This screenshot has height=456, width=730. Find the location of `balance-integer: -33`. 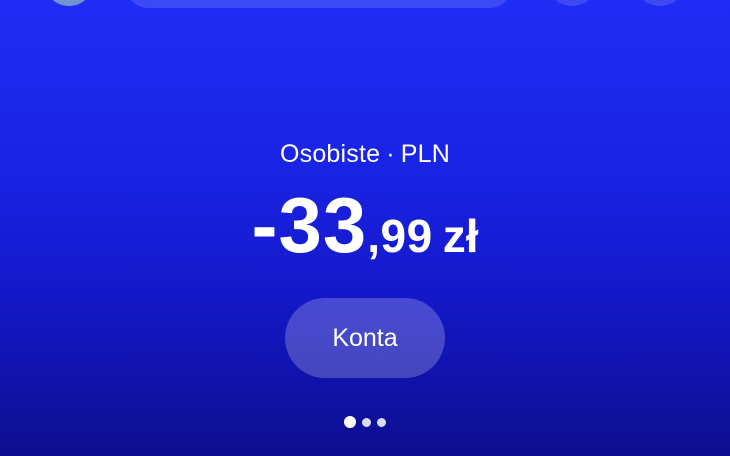

balance-integer: -33 is located at coordinates (309, 225).